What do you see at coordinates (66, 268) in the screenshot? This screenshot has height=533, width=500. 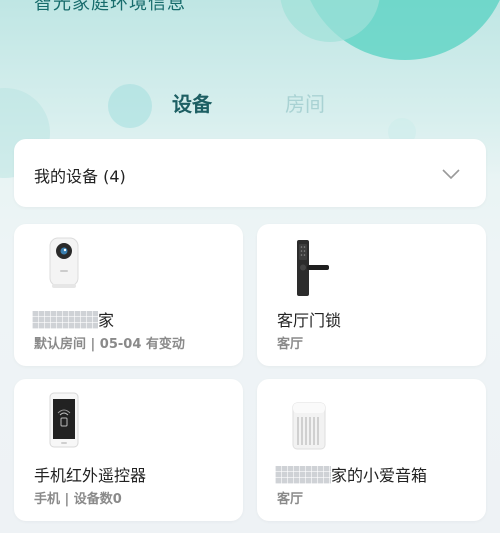 I see `smart-camera-icon` at bounding box center [66, 268].